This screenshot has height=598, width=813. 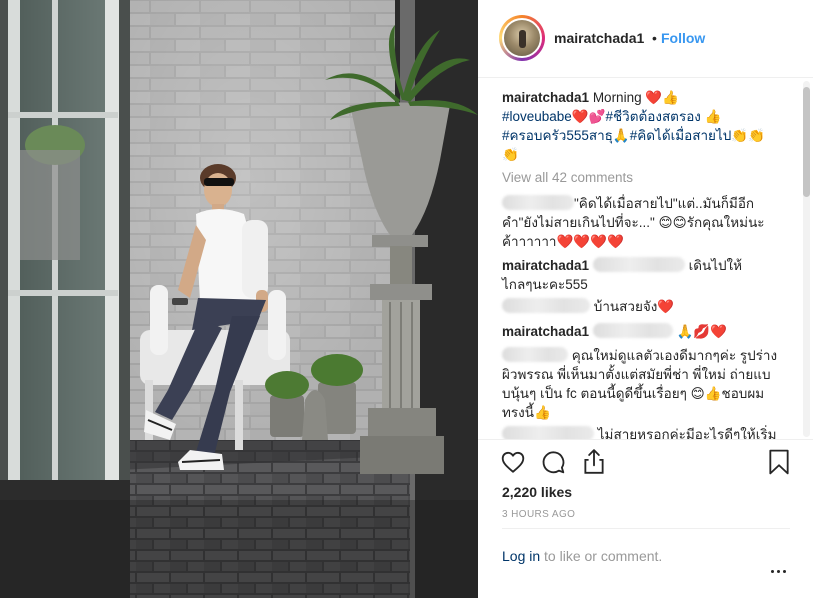 I want to click on view-all-comments-link: View all 42 comments, so click(x=567, y=177).